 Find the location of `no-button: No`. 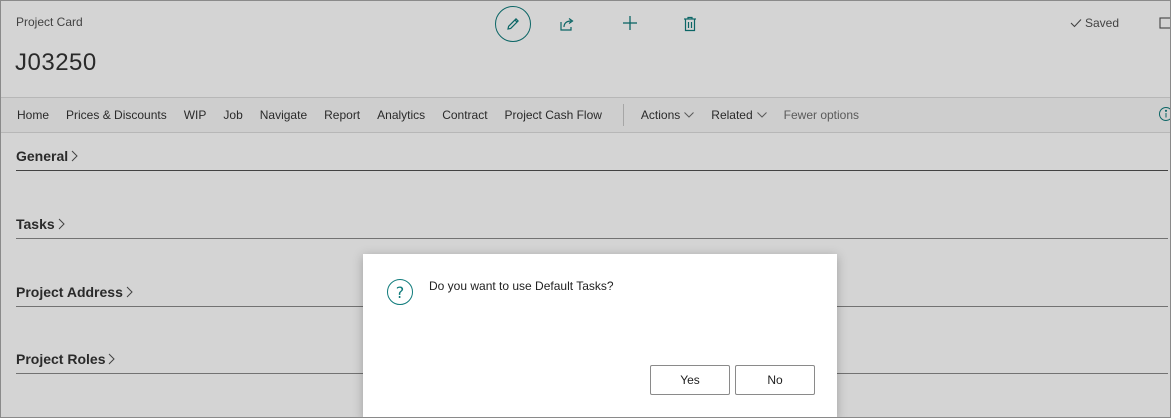

no-button: No is located at coordinates (775, 380).